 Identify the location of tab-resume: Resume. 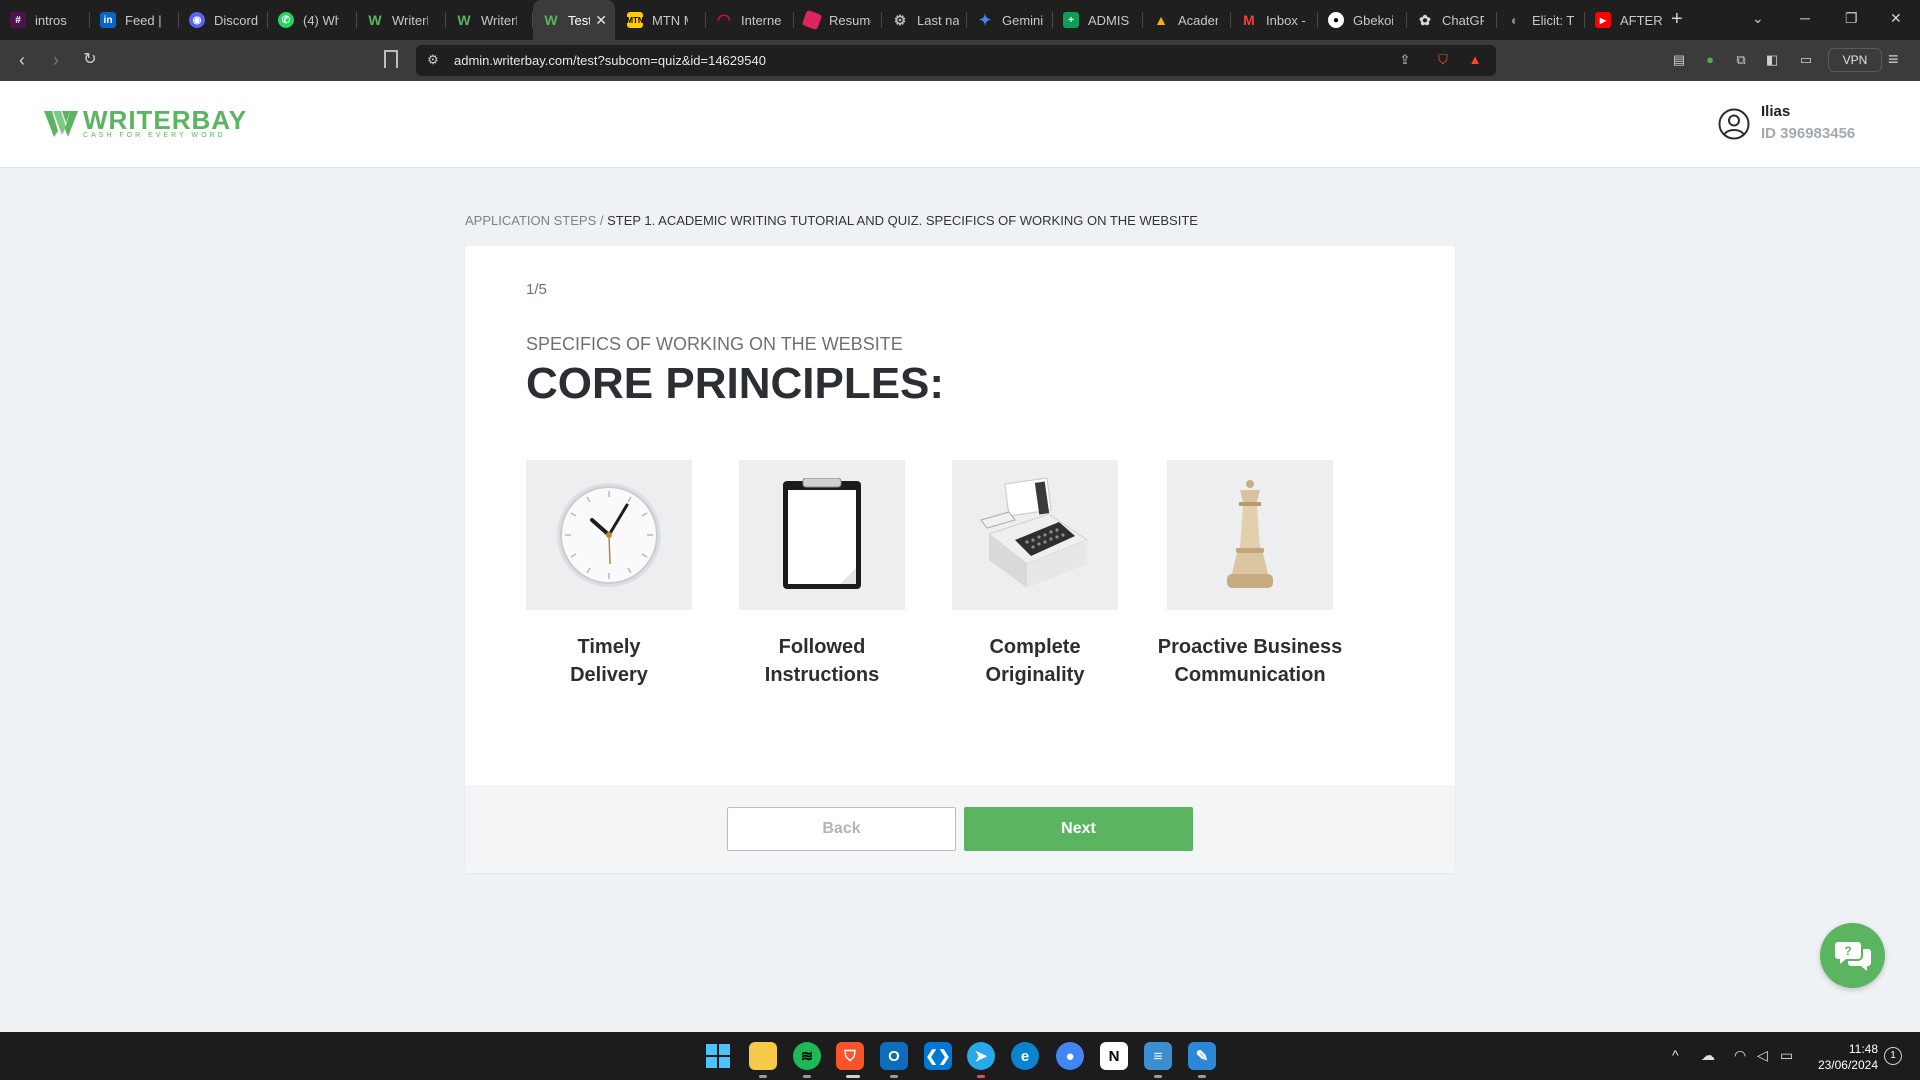
(838, 20).